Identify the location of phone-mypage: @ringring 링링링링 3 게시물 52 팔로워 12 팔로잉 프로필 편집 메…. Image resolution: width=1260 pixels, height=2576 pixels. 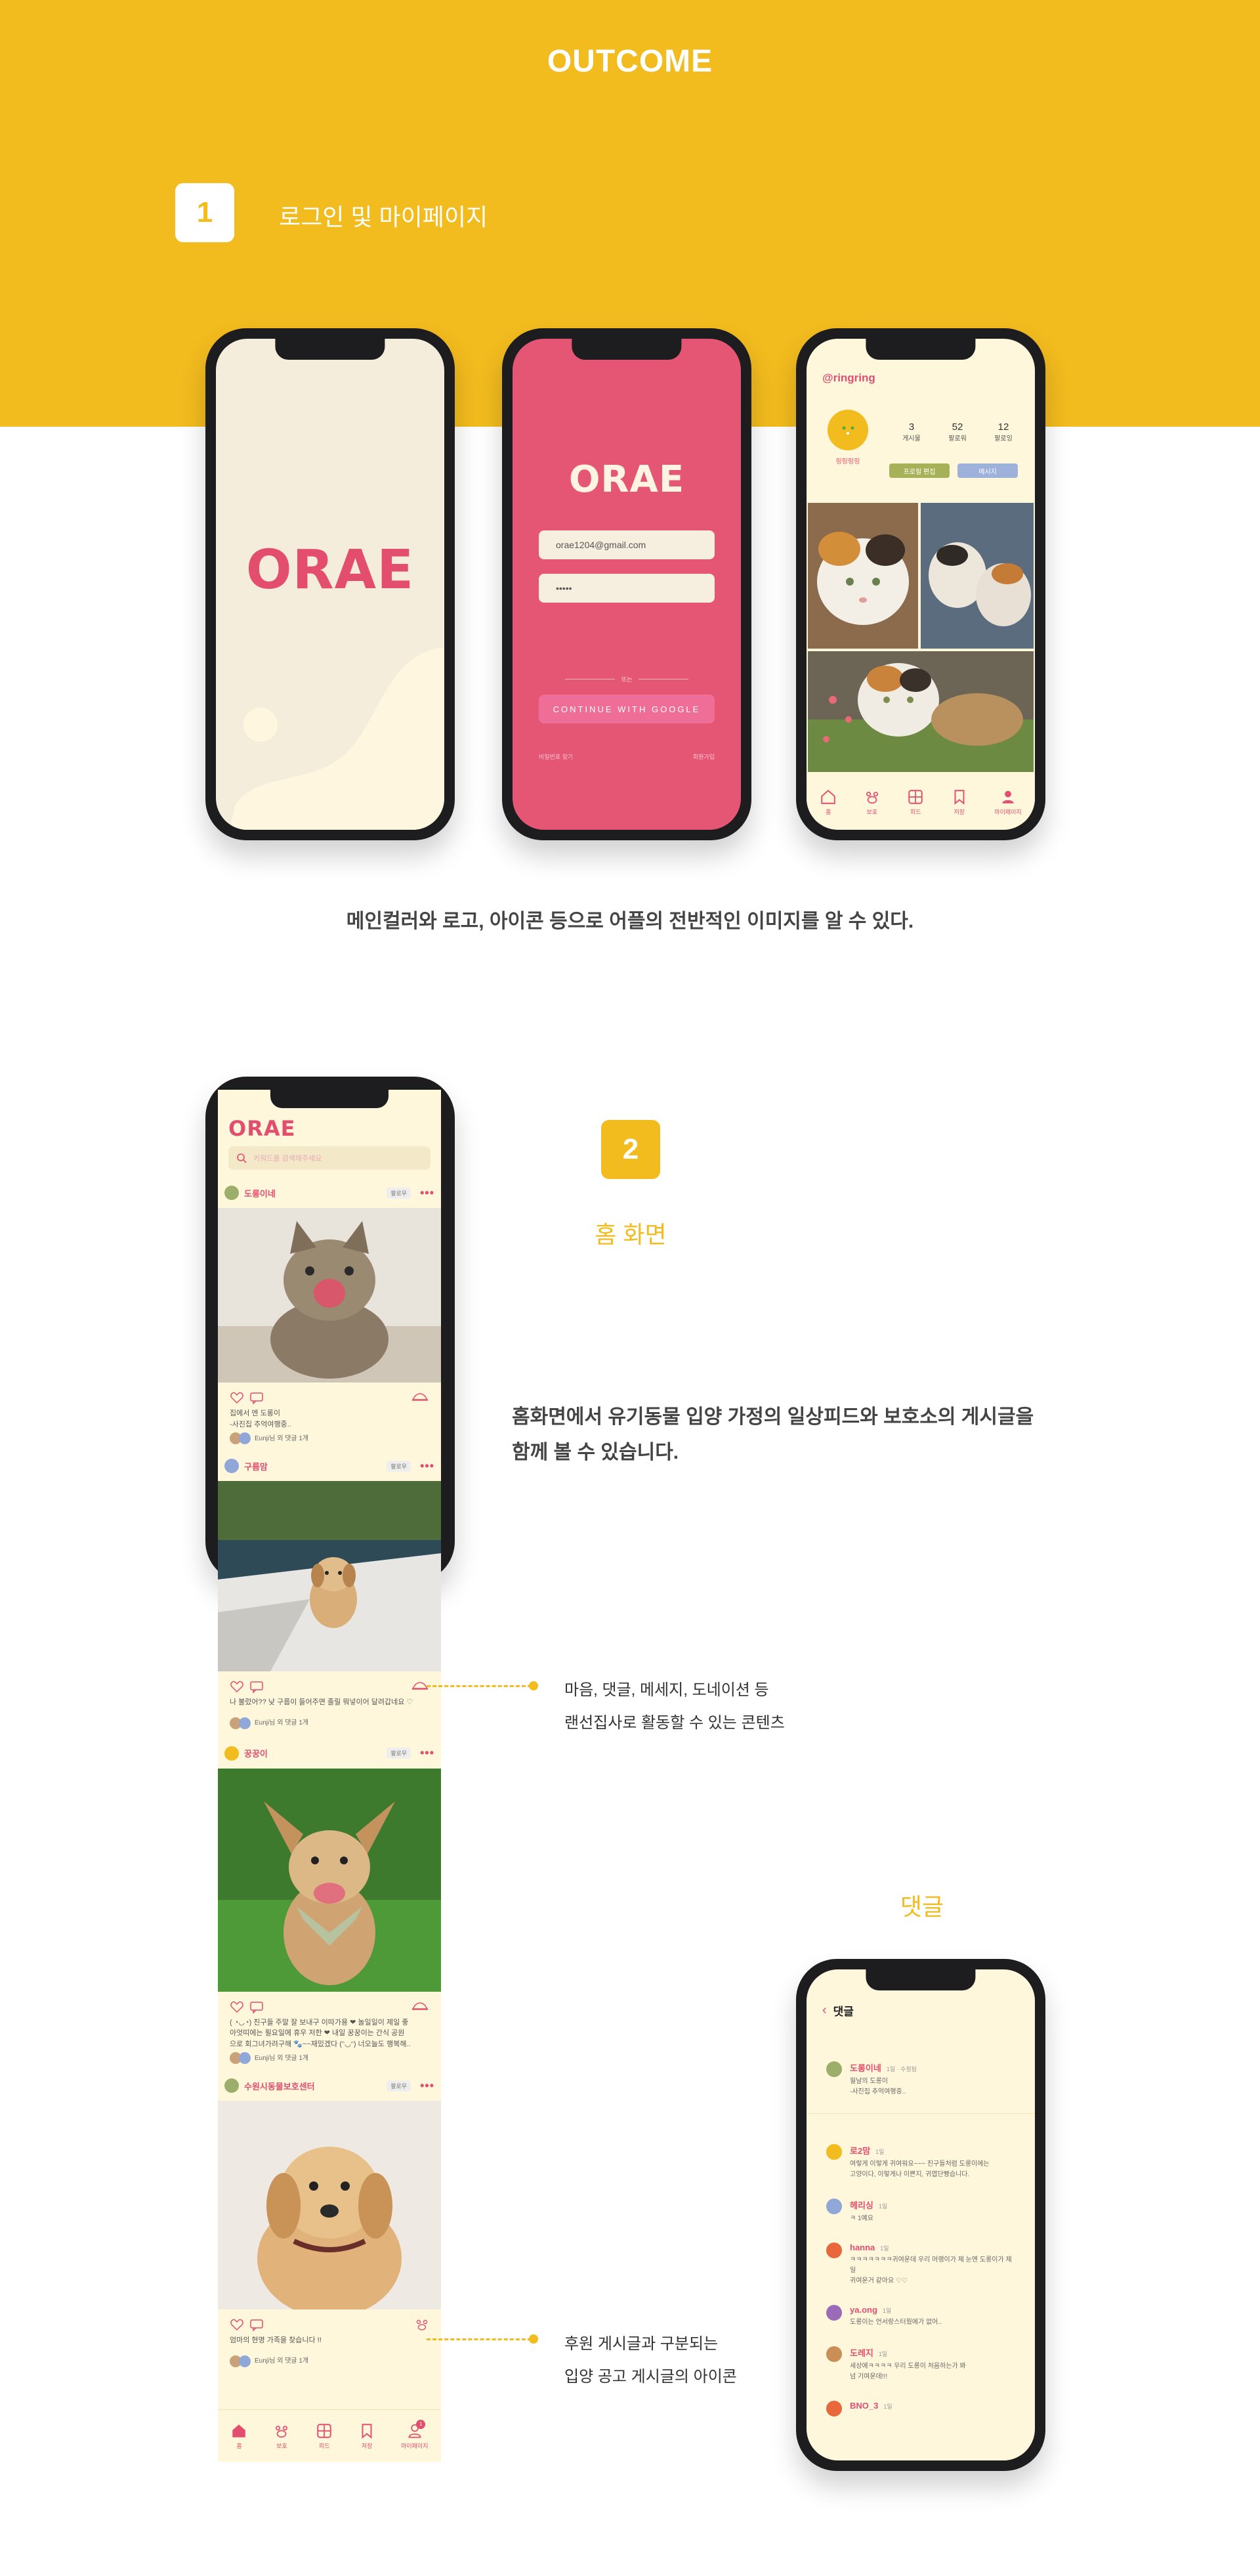
(920, 584).